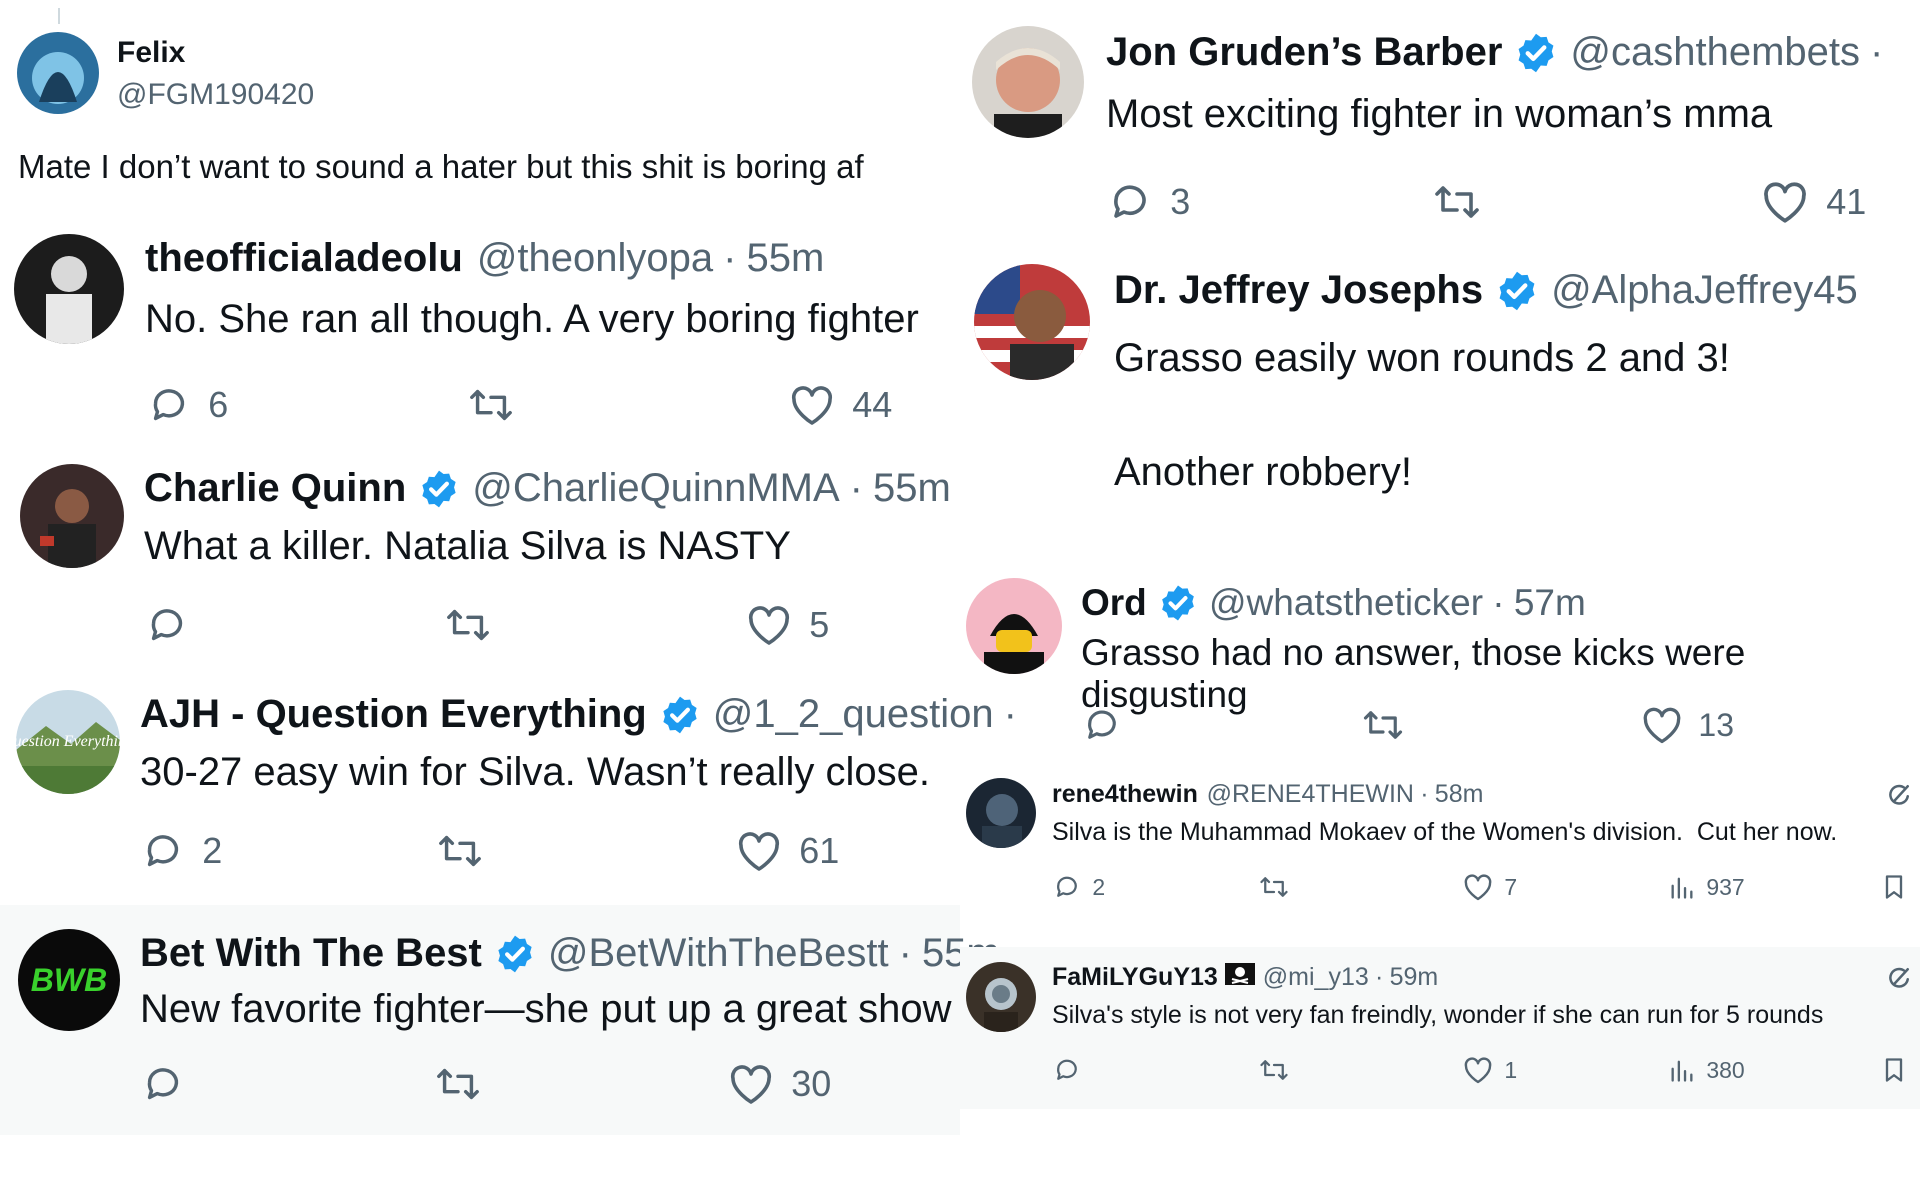 Image resolution: width=1920 pixels, height=1200 pixels. What do you see at coordinates (1715, 52) in the screenshot?
I see `author-handle: @cashthembets` at bounding box center [1715, 52].